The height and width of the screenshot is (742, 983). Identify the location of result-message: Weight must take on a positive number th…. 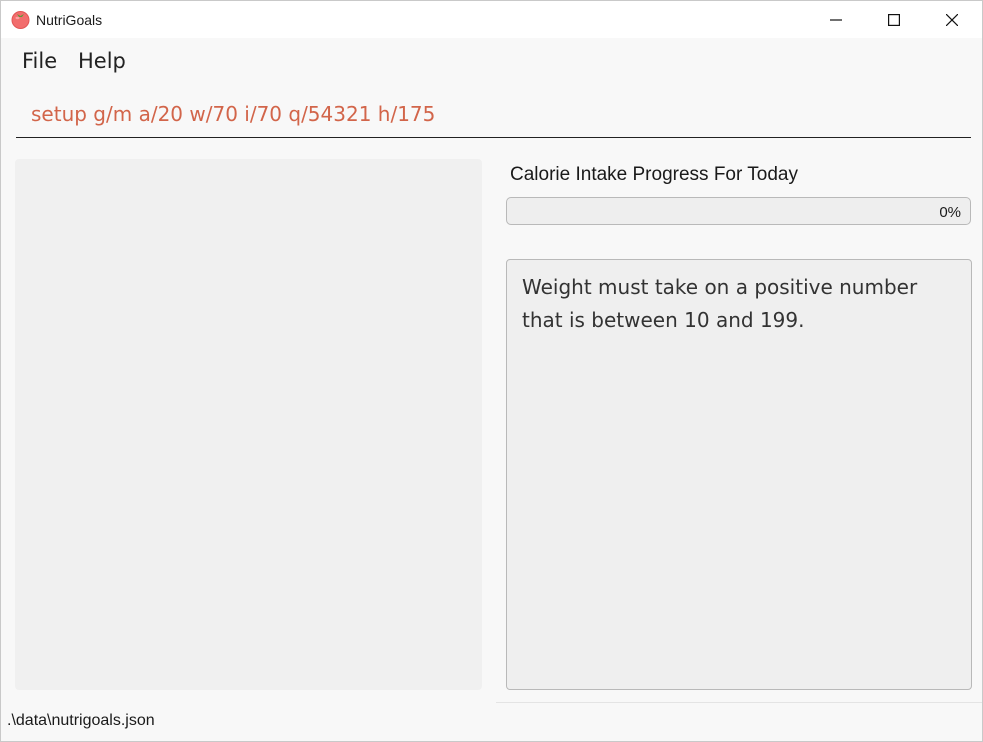
(720, 303).